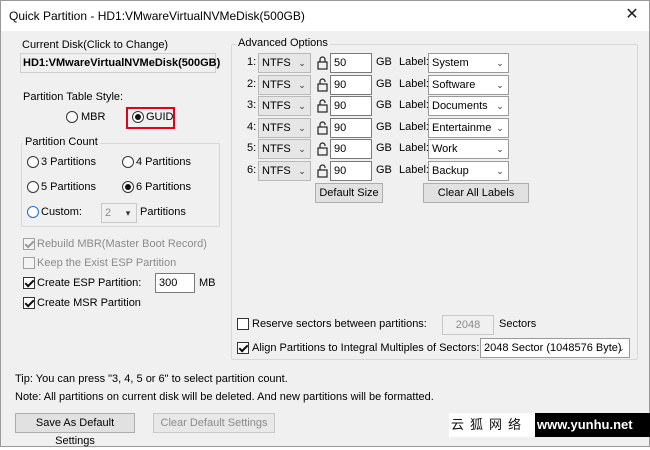 This screenshot has width=650, height=450. I want to click on align-sector-select: 2048 Sector (1048576 Byte) ⌄, so click(555, 348).